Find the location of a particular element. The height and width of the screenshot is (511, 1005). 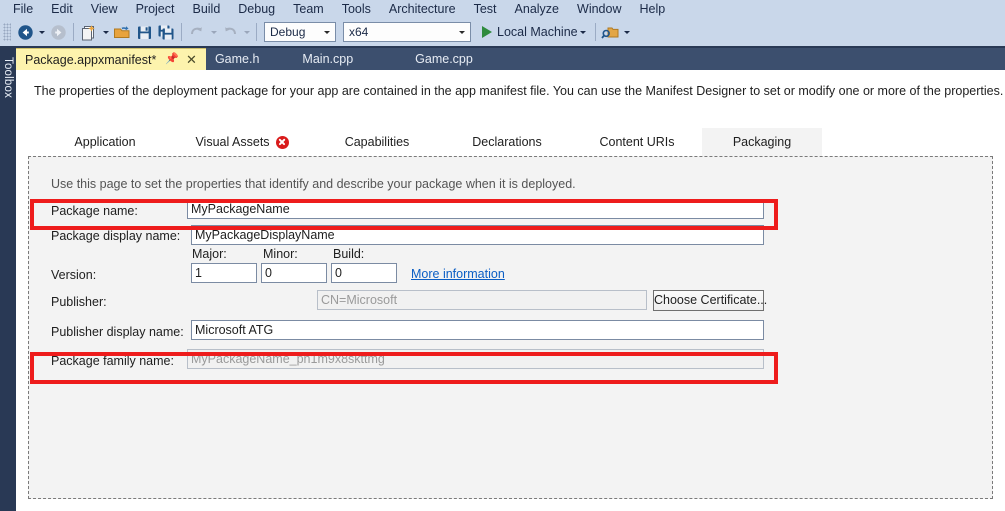

platform-value: x64 is located at coordinates (359, 32).